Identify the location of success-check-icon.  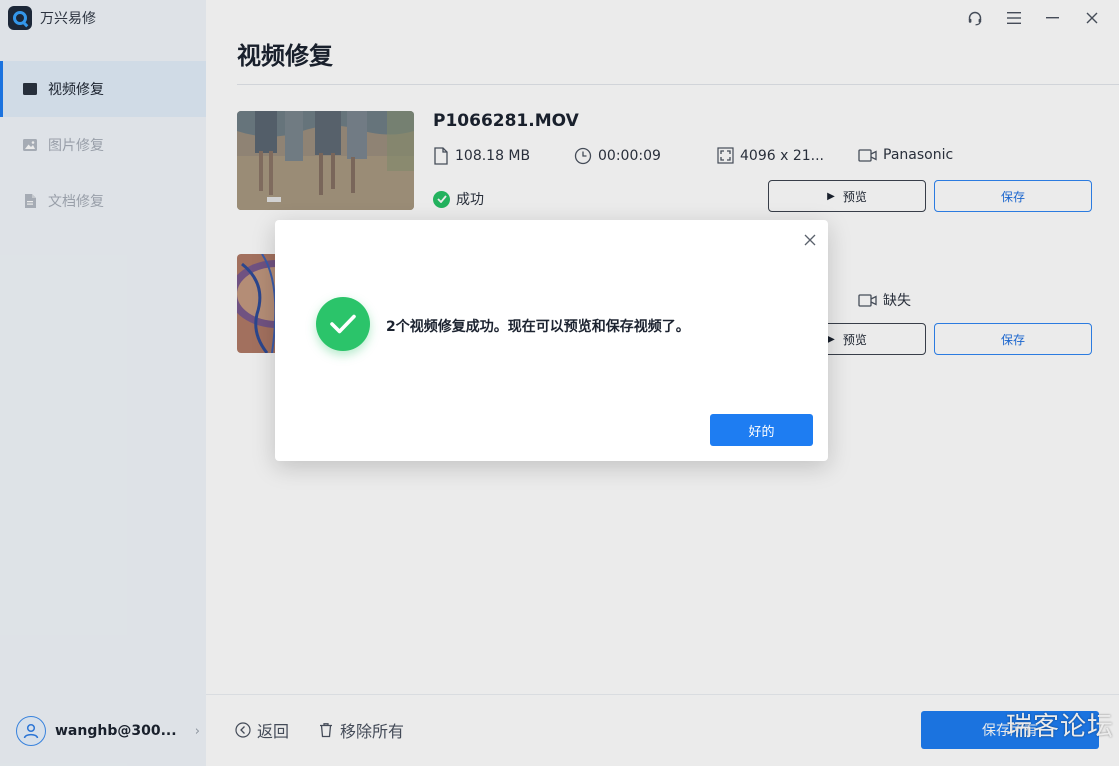
(343, 324).